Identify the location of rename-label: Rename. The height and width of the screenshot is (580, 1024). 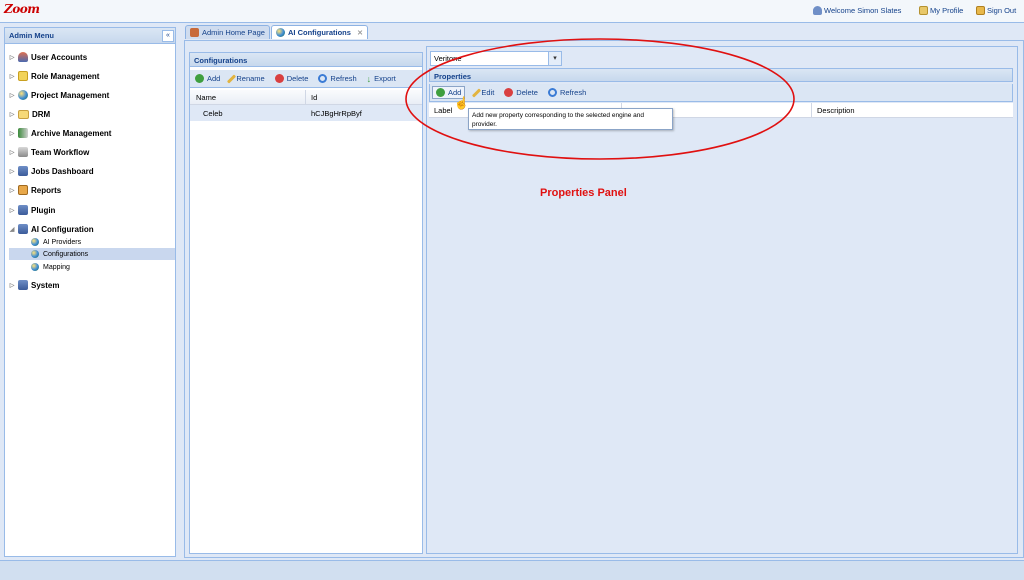
(250, 78).